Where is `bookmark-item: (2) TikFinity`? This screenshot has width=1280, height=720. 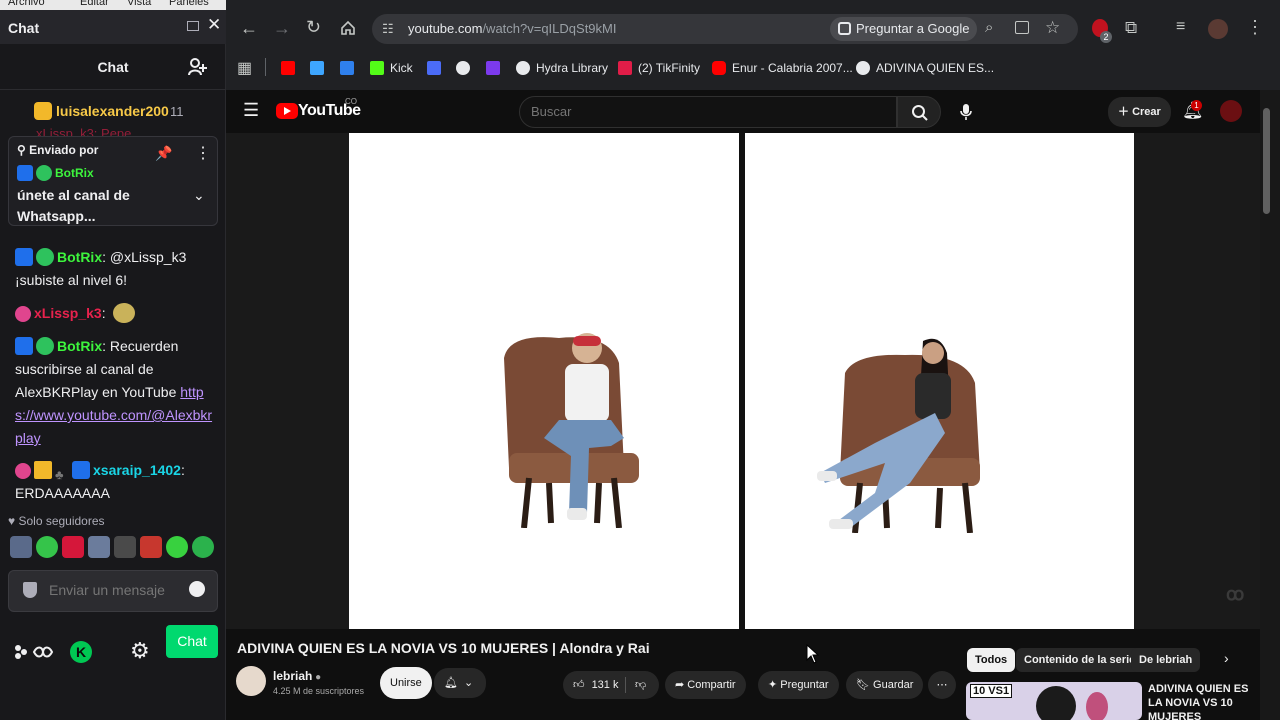 bookmark-item: (2) TikFinity is located at coordinates (659, 68).